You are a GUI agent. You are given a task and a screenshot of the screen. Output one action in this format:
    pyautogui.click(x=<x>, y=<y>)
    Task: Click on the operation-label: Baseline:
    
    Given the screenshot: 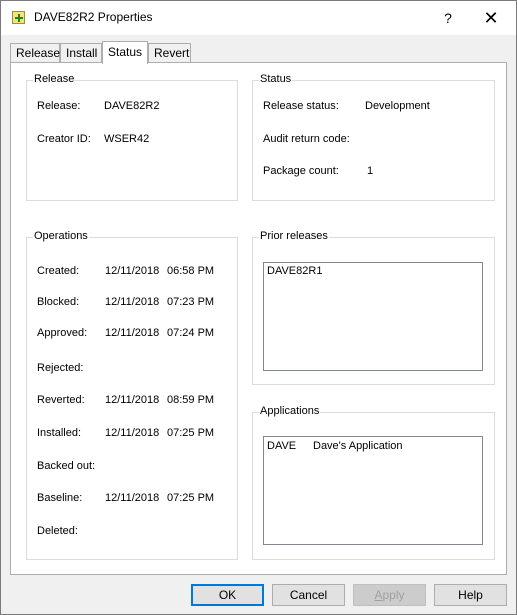 What is the action you would take?
    pyautogui.click(x=60, y=498)
    